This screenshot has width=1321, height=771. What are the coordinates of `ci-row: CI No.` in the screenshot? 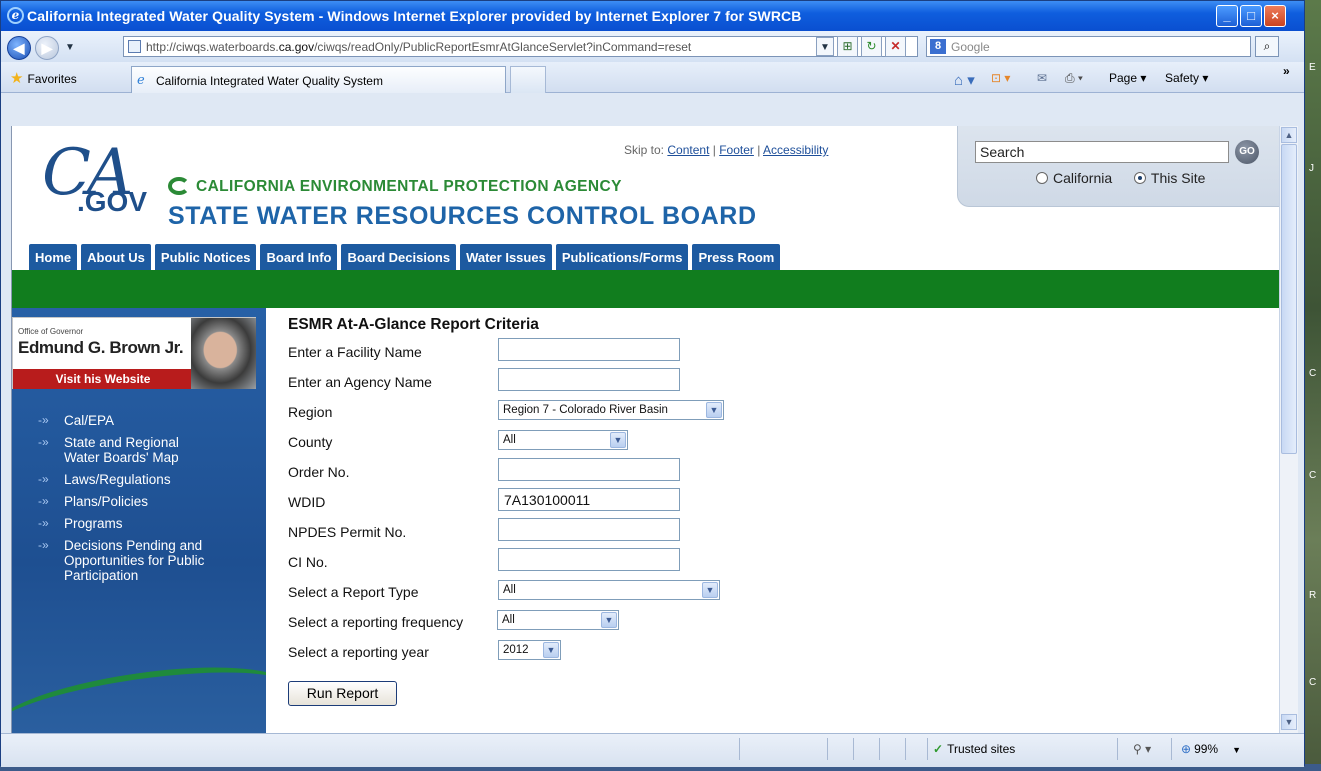 It's located at (484, 563).